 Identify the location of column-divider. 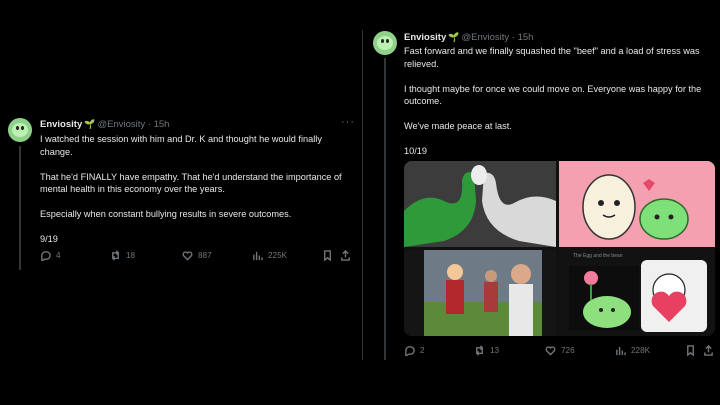
(362, 195).